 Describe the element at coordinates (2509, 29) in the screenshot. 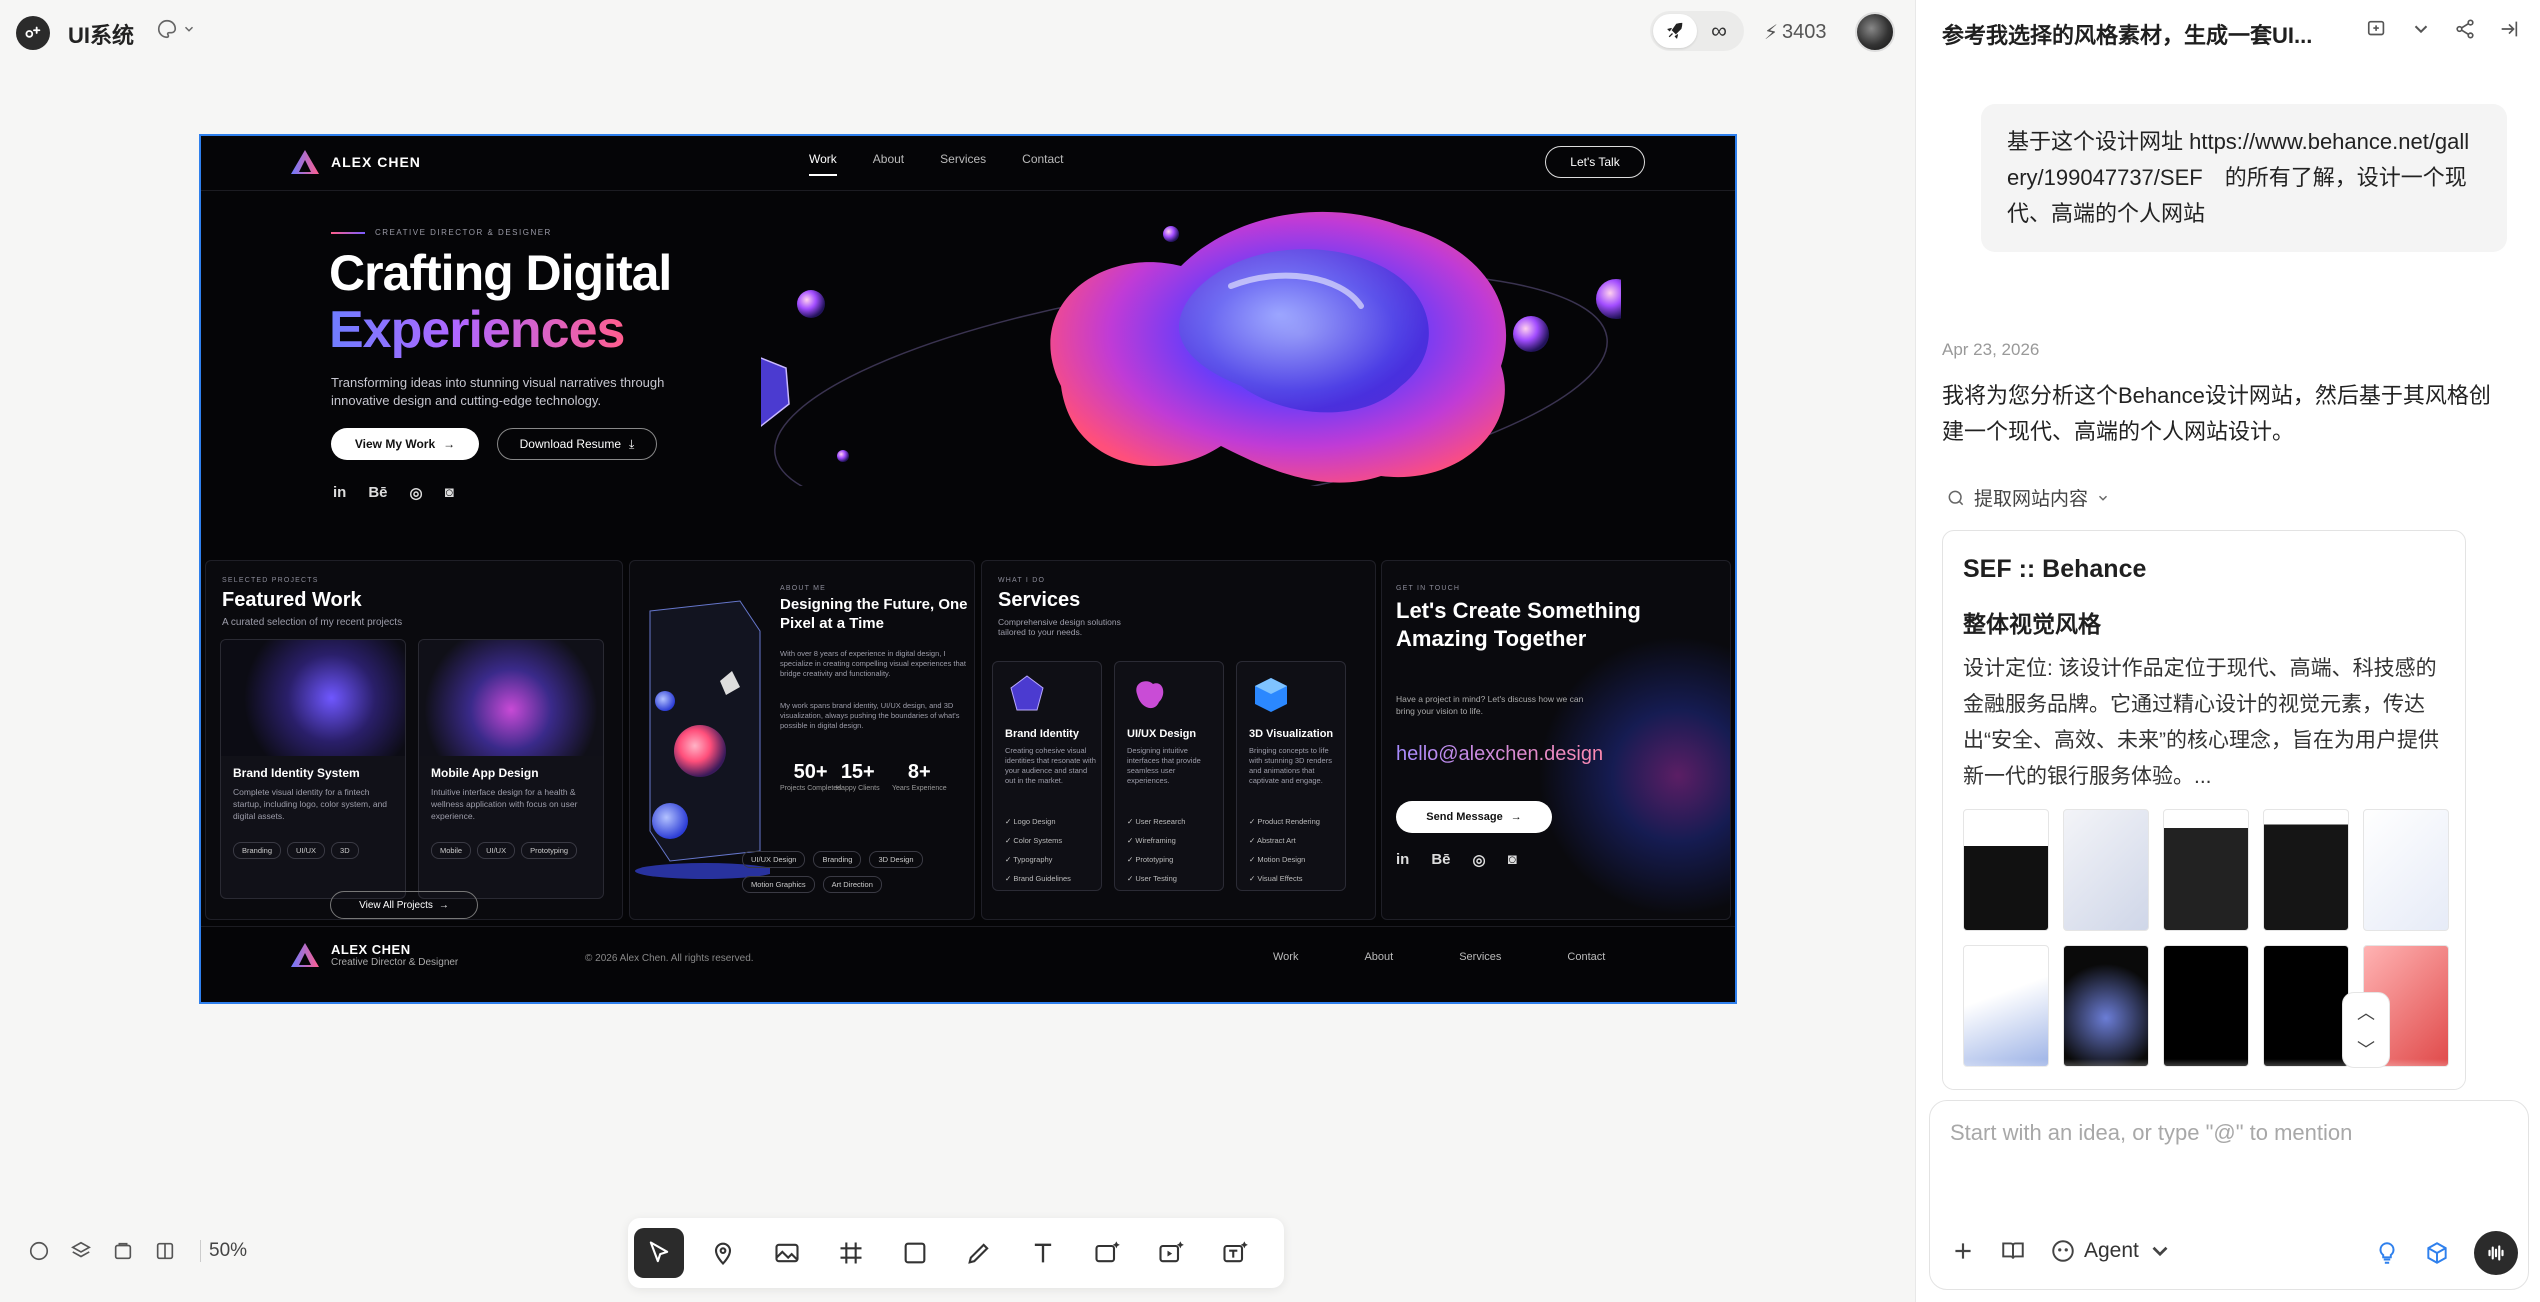

I see `collapse-panel-icon` at that location.